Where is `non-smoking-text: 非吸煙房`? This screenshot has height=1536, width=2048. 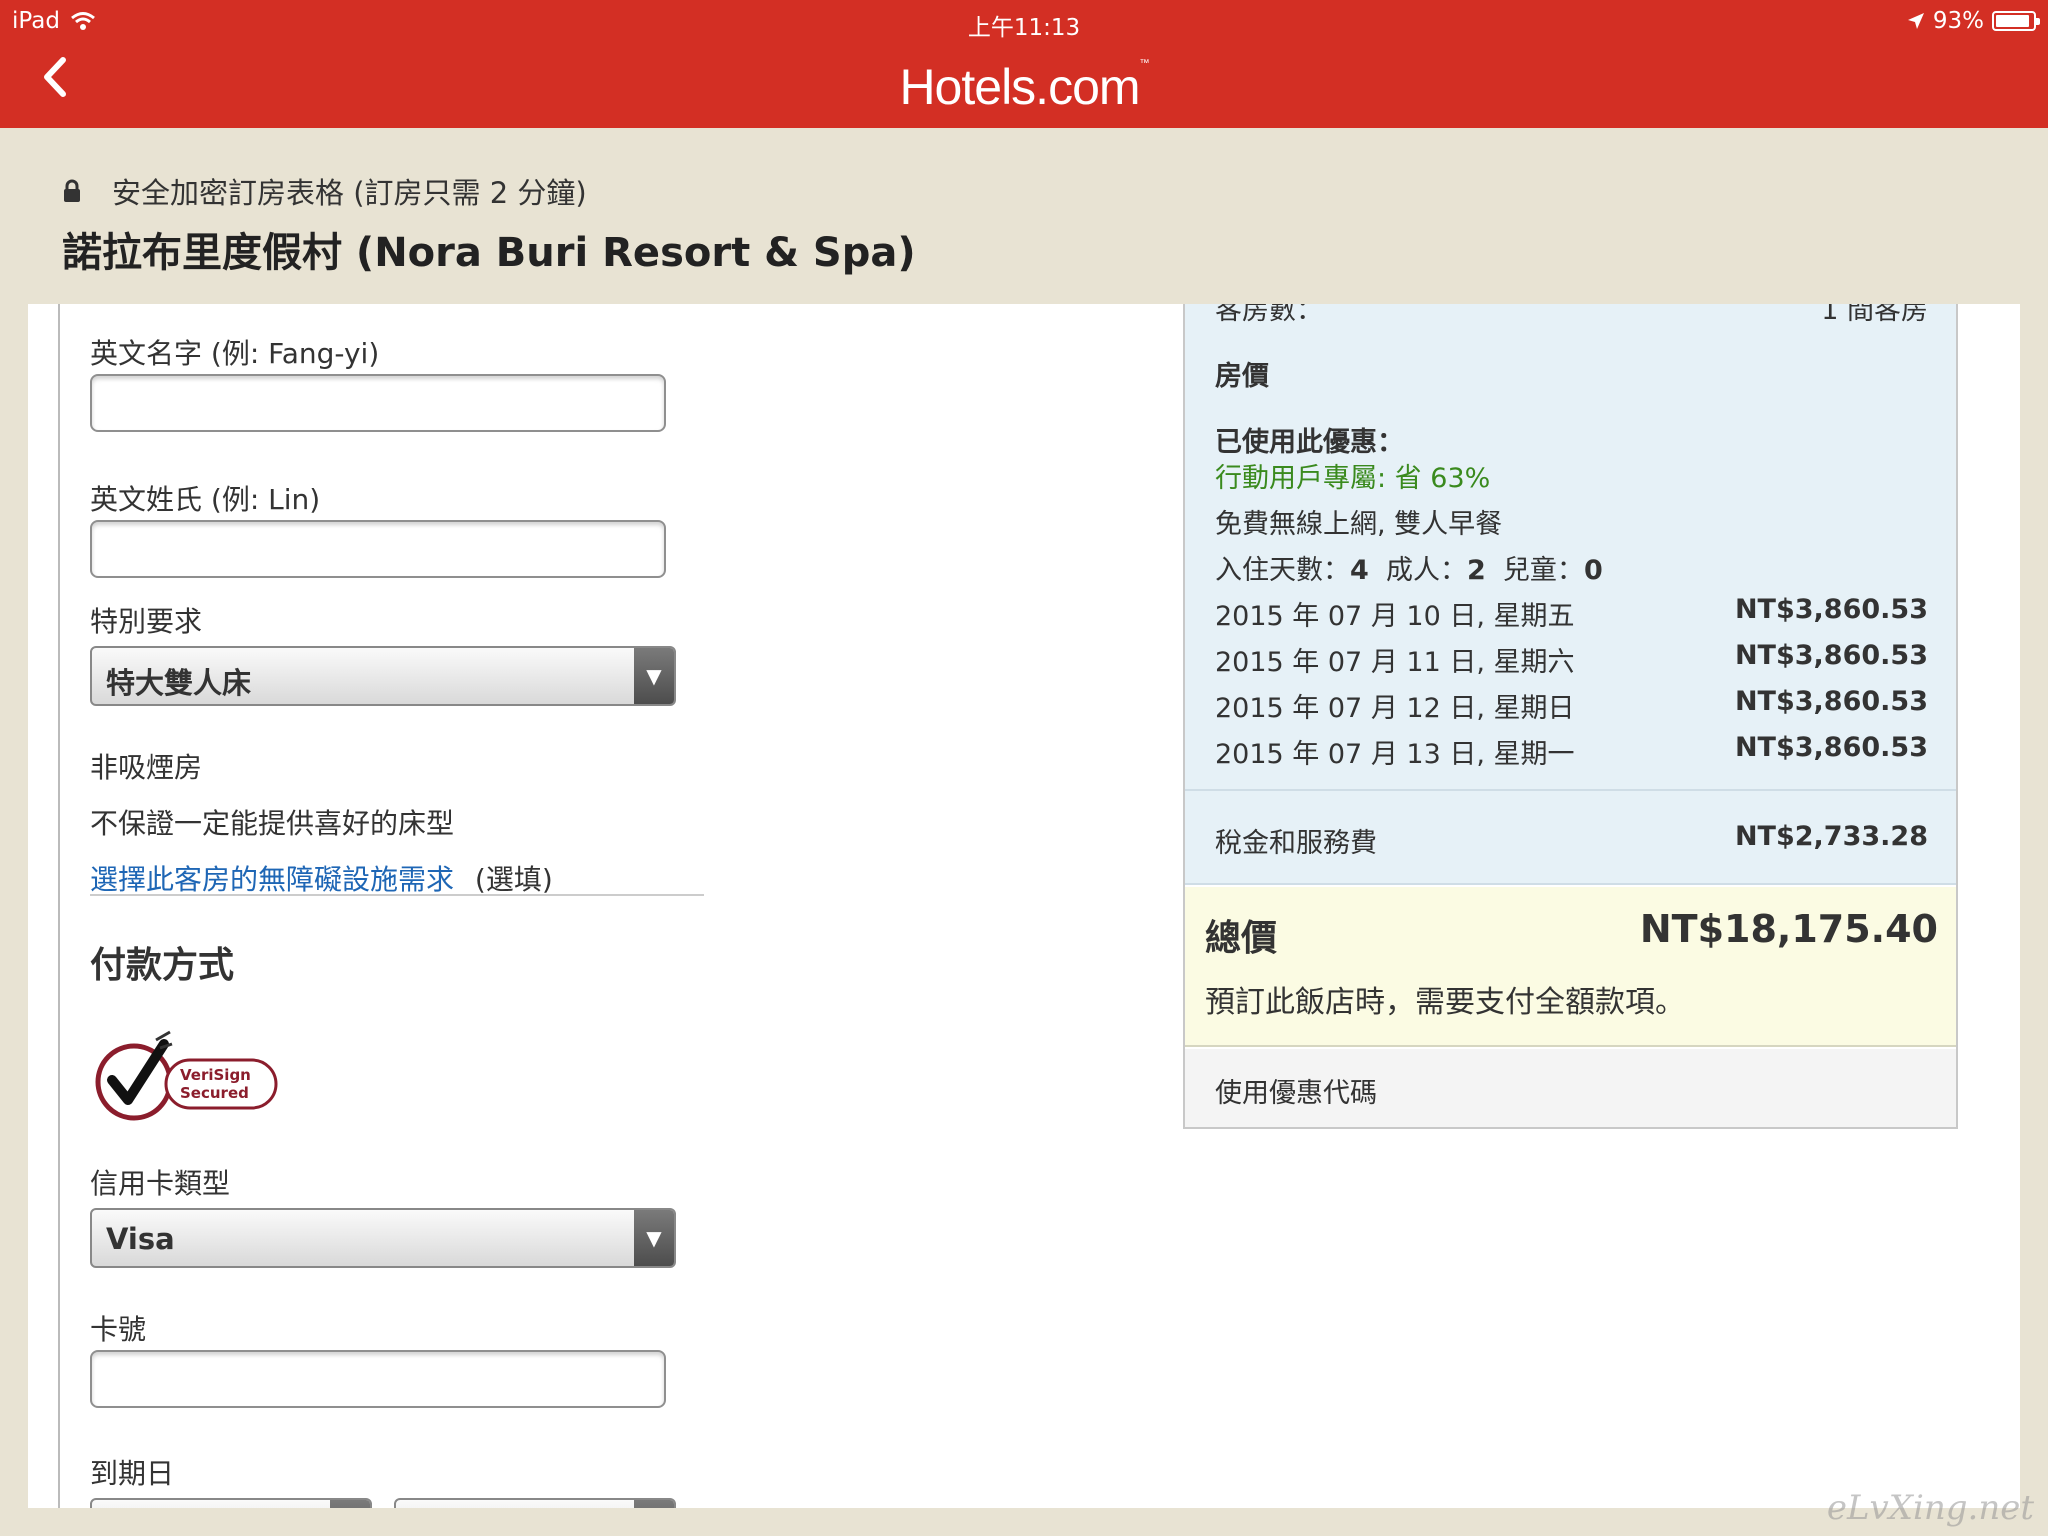 non-smoking-text: 非吸煙房 is located at coordinates (146, 767).